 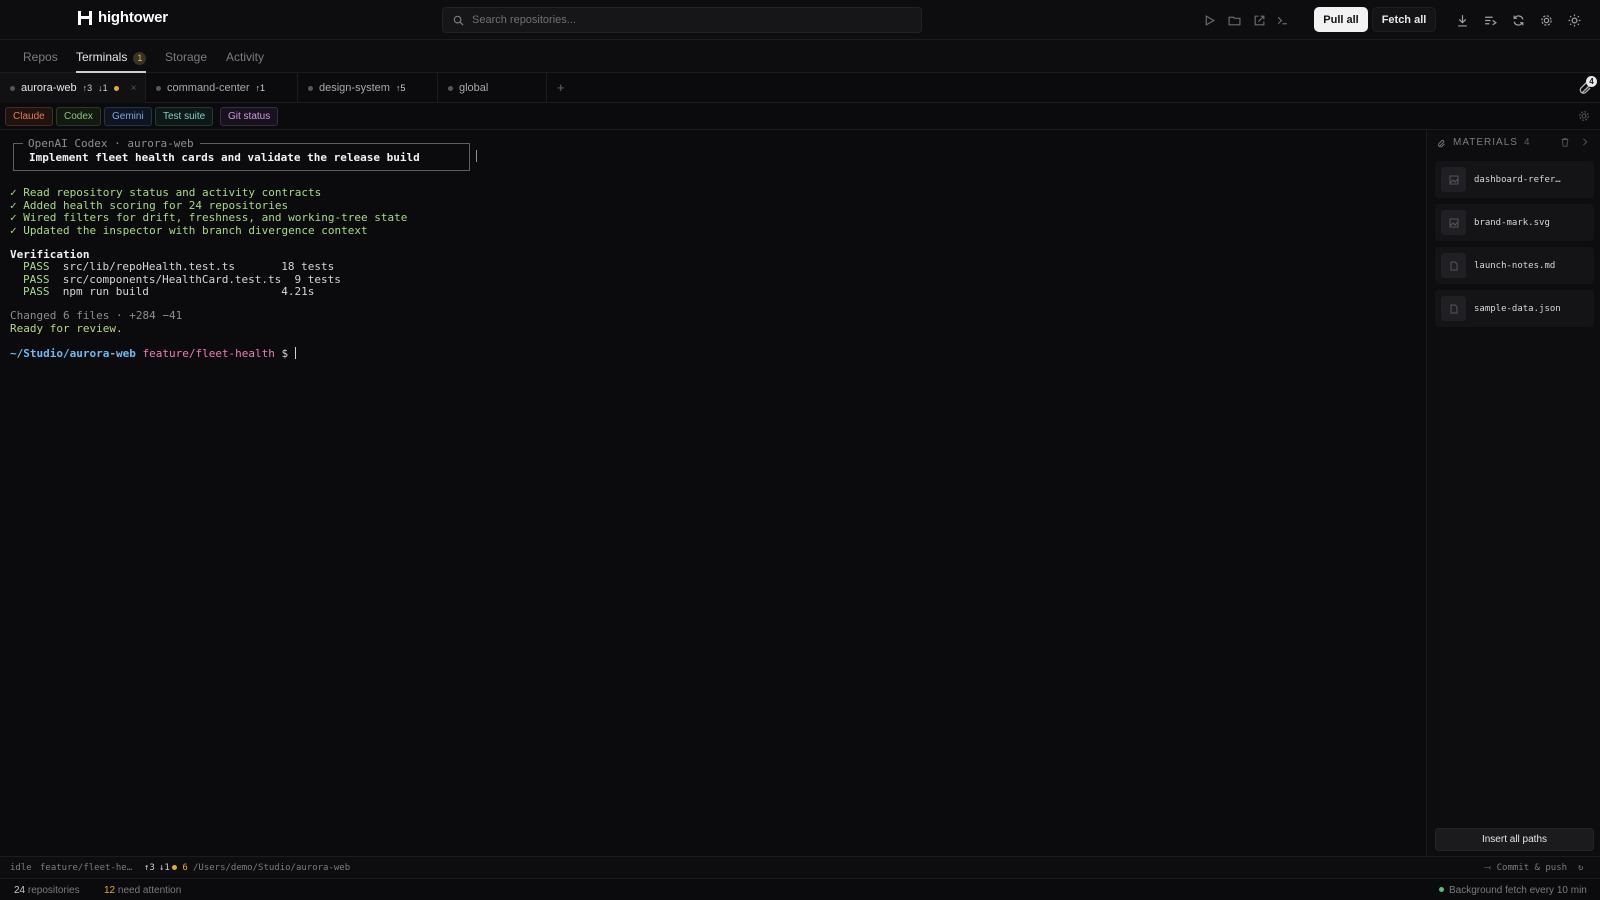 What do you see at coordinates (1584, 116) in the screenshot?
I see `agent-settings-icon` at bounding box center [1584, 116].